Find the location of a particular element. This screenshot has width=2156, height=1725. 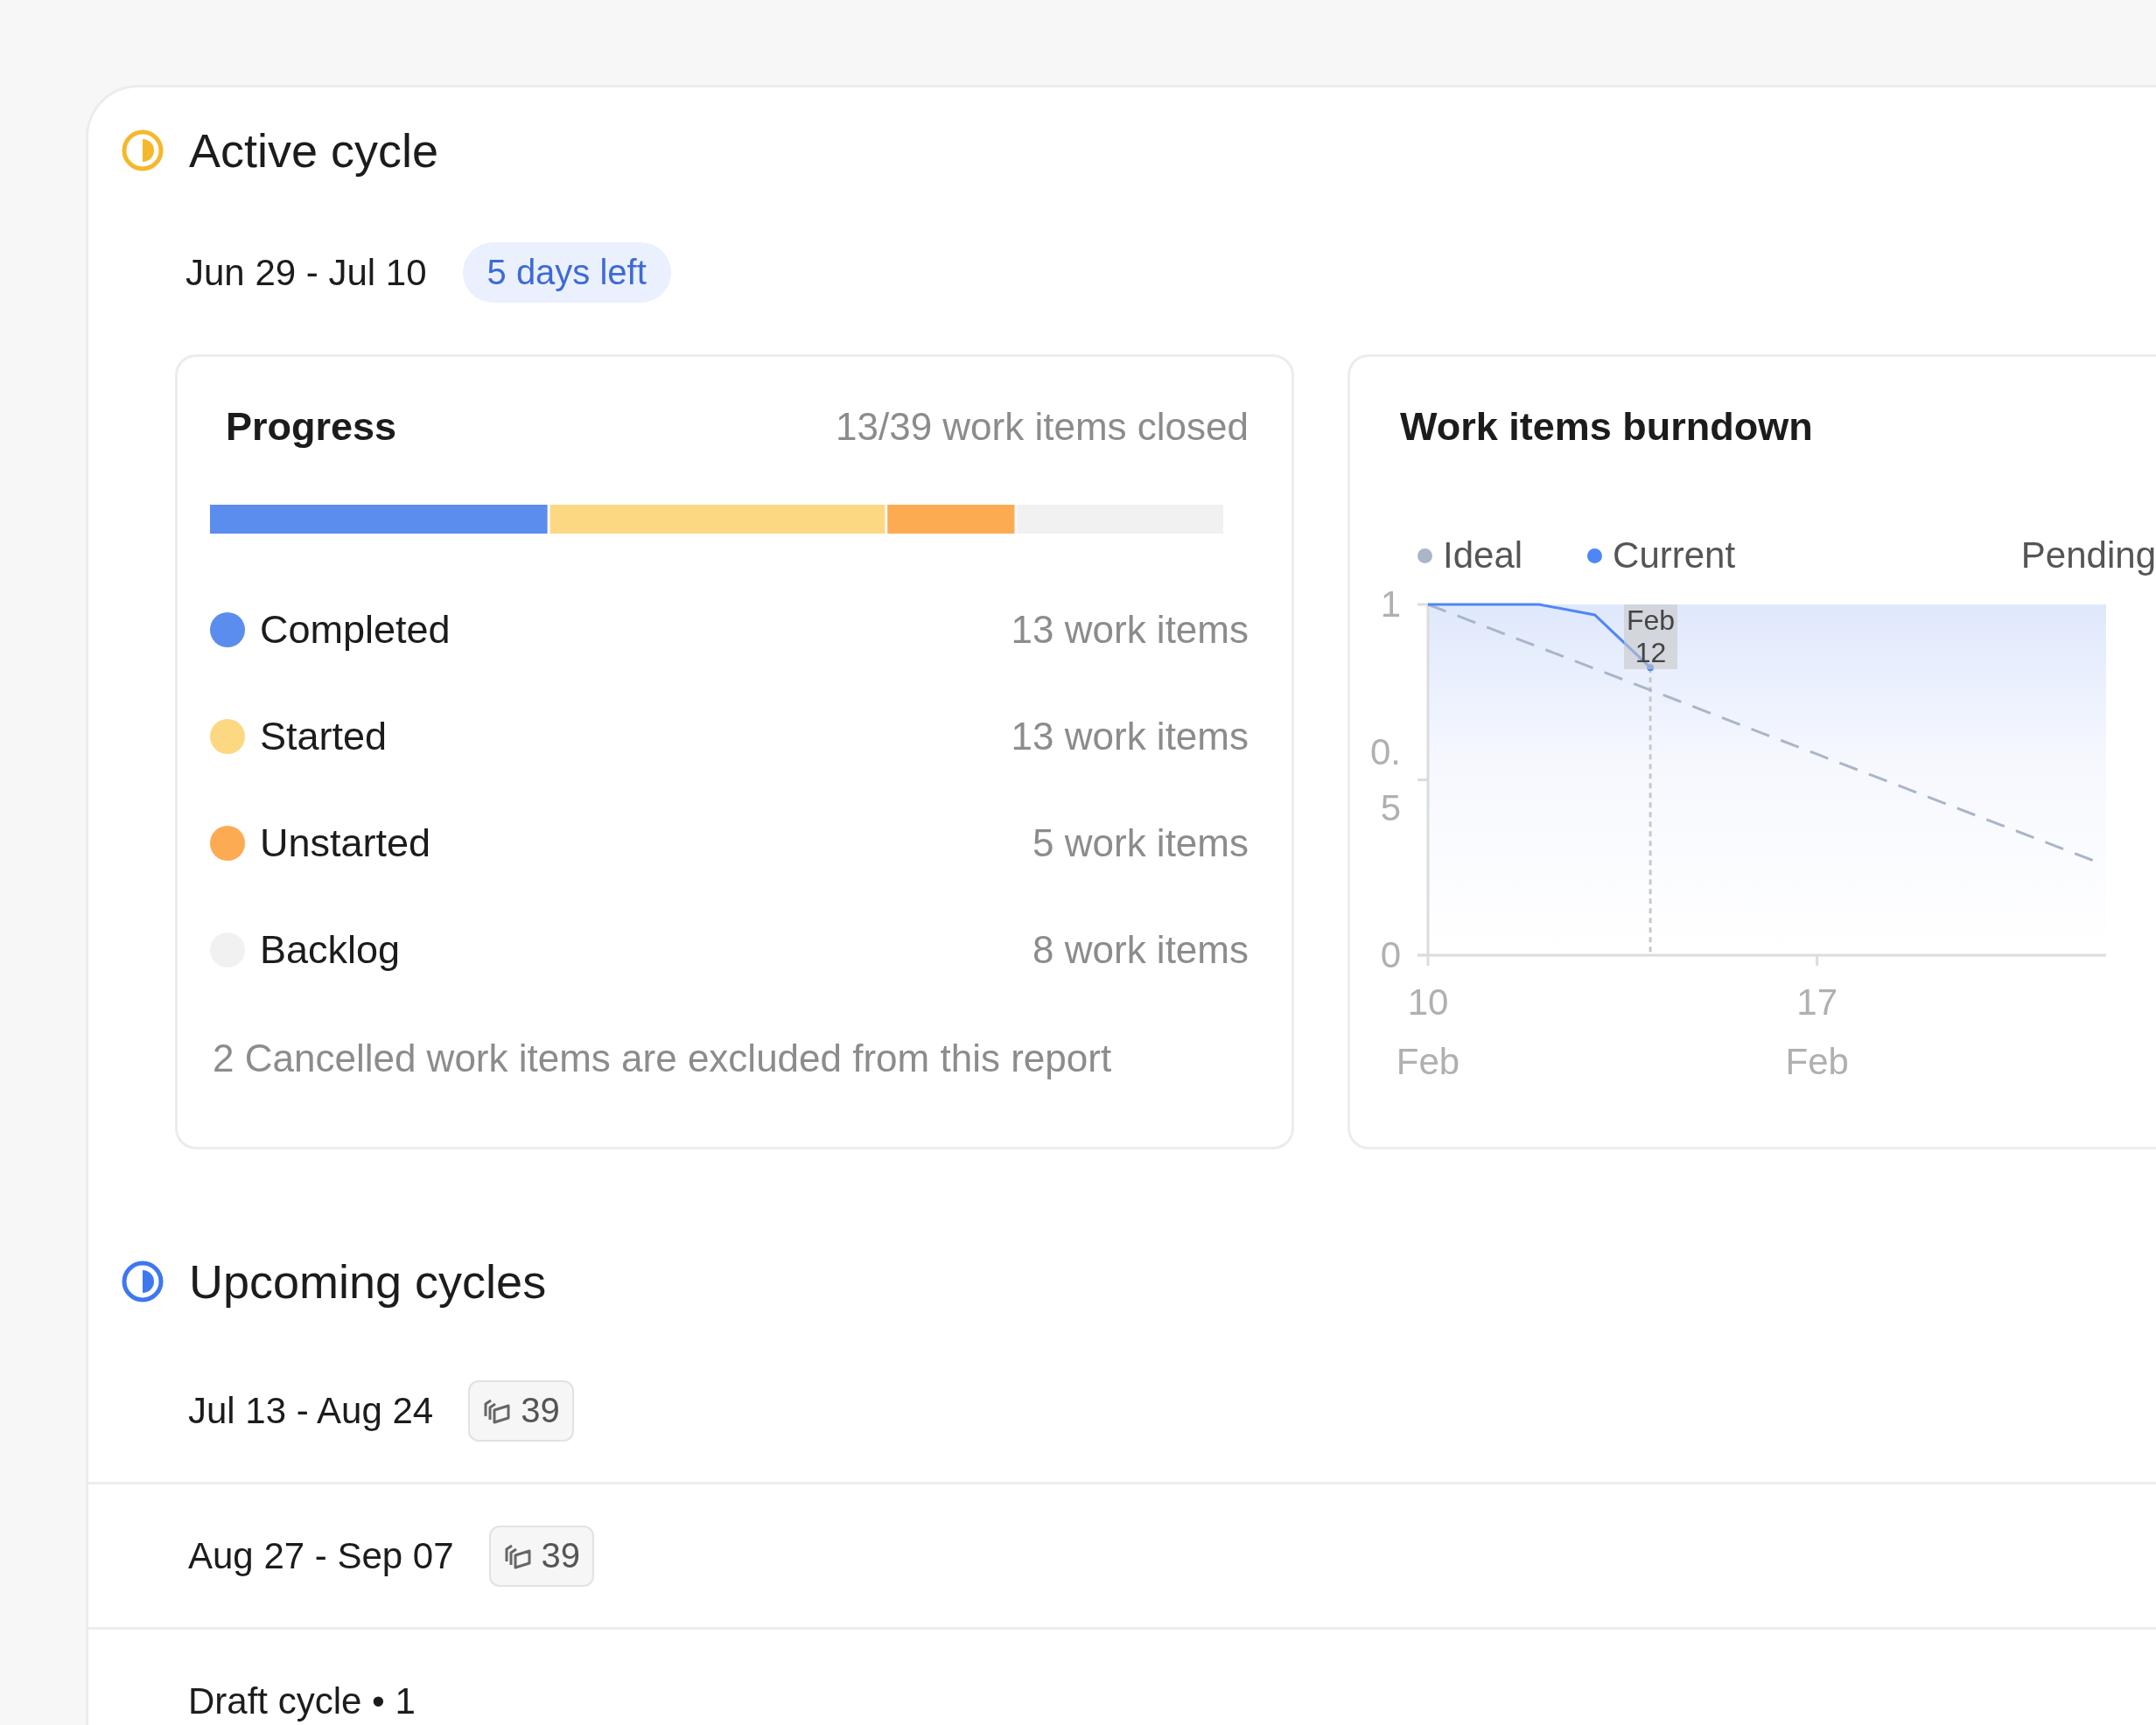

excluded-note: 2 Cancelled work items are excluded from this report is located at coordinates (662, 1058).